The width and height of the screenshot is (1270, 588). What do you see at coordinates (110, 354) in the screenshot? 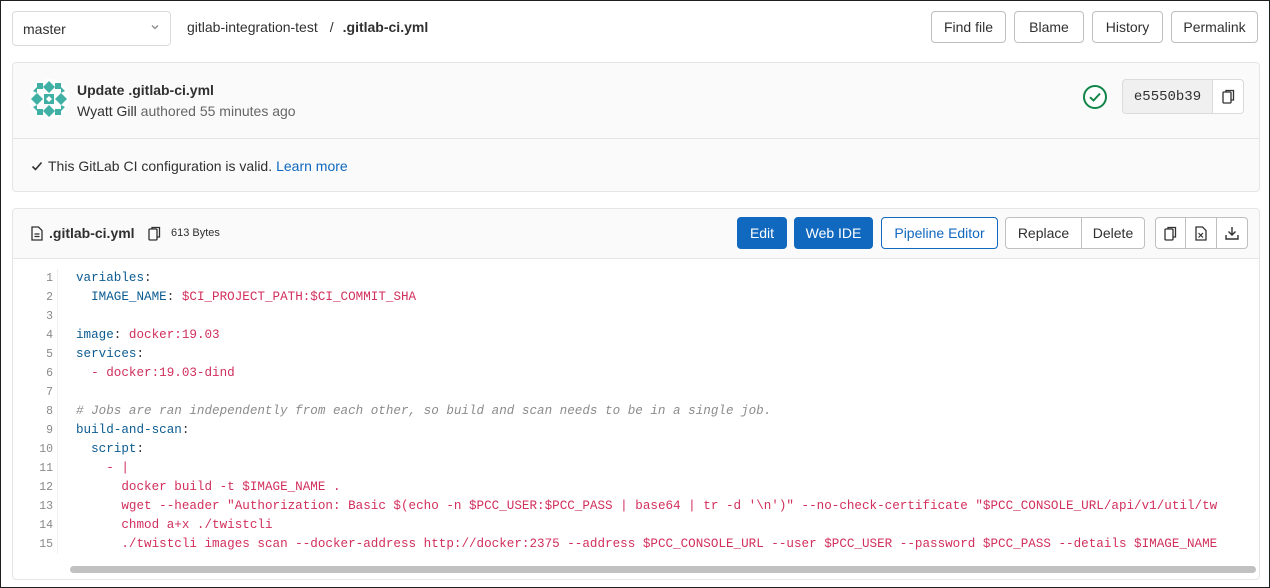
I see `code-text: services:` at bounding box center [110, 354].